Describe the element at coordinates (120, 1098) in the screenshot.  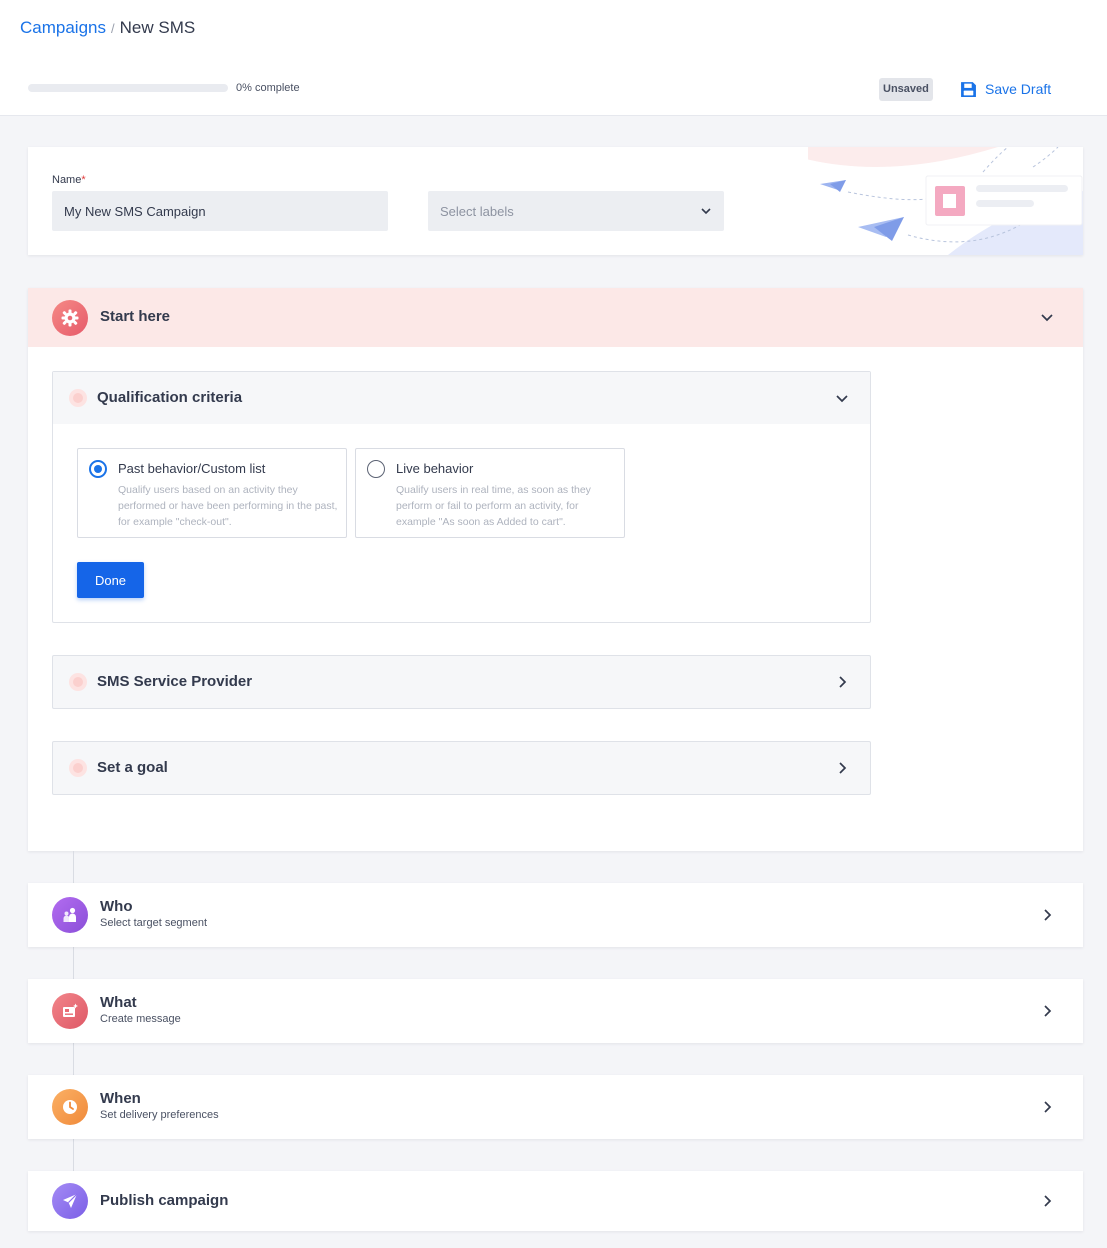
I see `step-when-title: When` at that location.